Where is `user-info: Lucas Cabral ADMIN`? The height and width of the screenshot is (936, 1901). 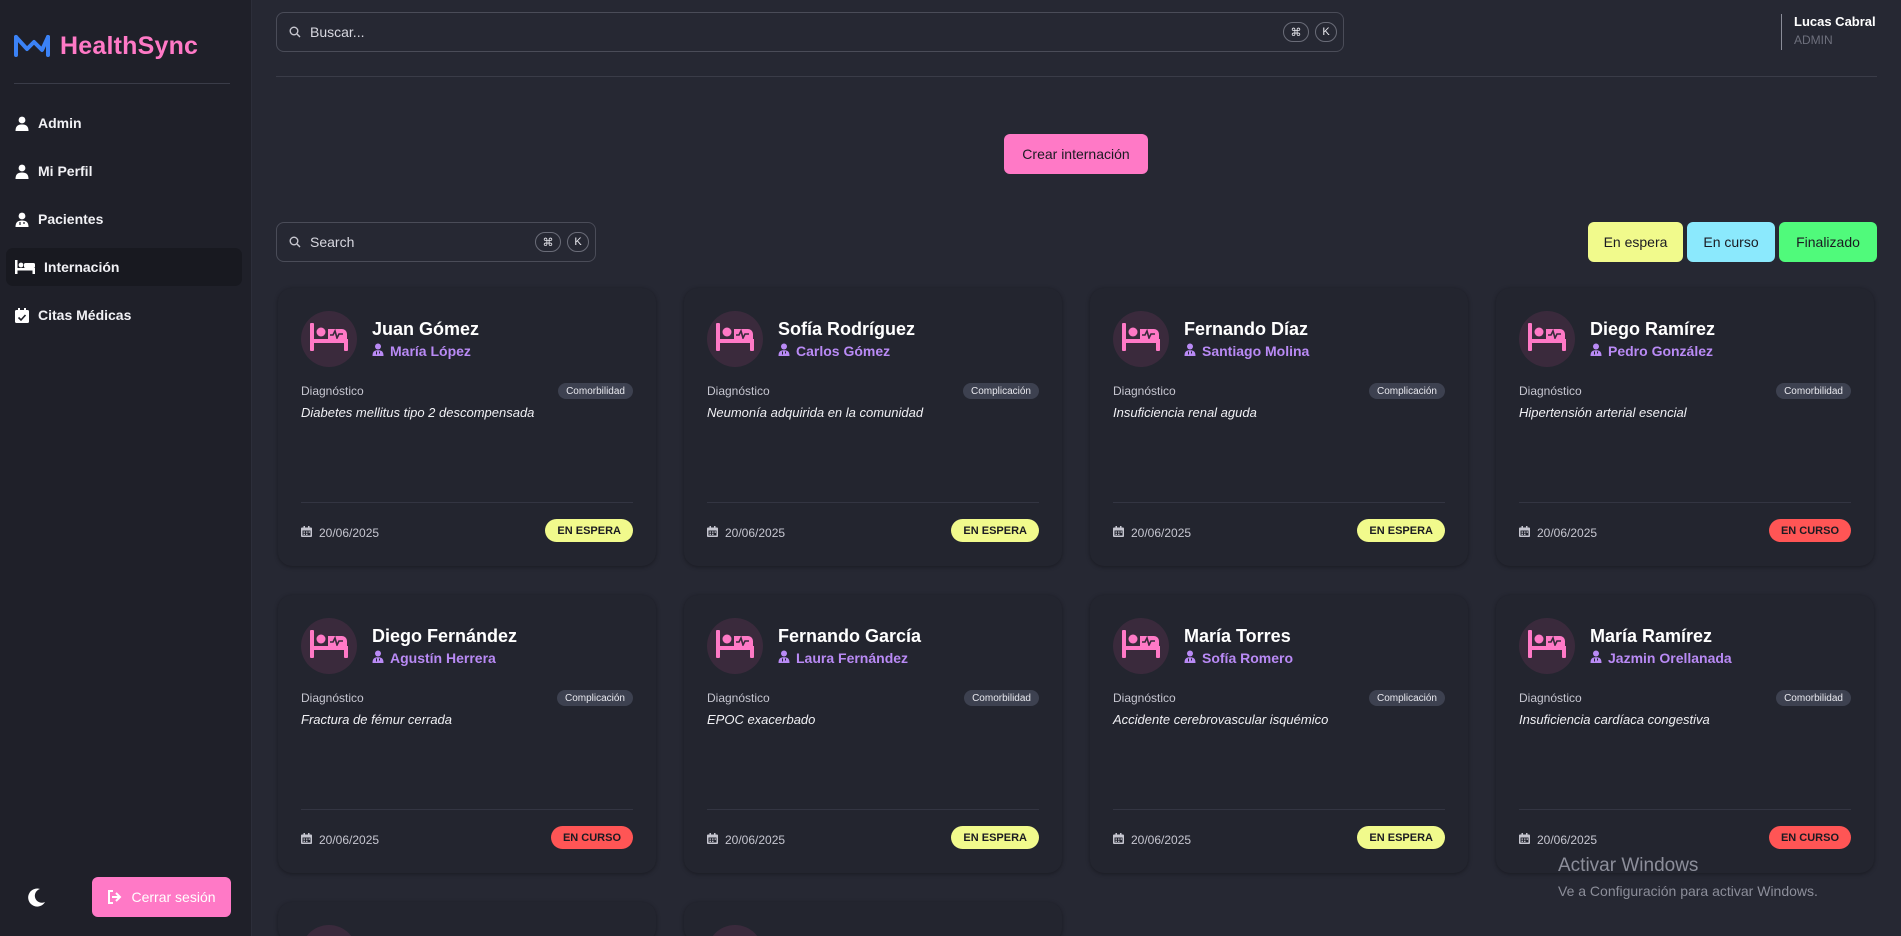
user-info: Lucas Cabral ADMIN is located at coordinates (1828, 32).